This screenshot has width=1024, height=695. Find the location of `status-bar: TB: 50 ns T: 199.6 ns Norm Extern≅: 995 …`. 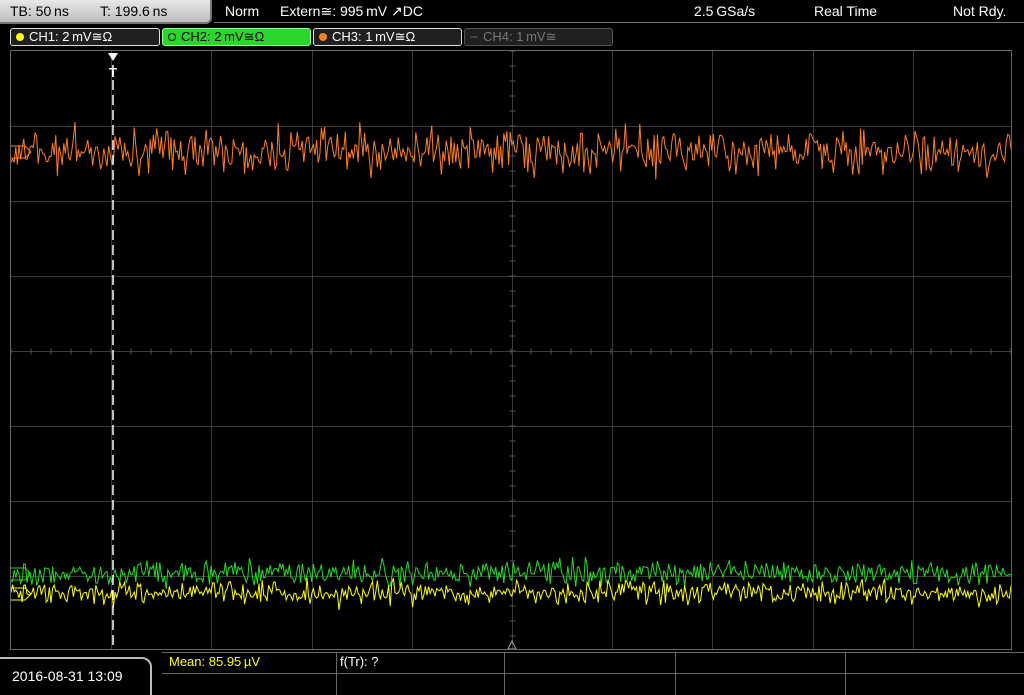

status-bar: TB: 50 ns T: 199.6 ns Norm Extern≅: 995 … is located at coordinates (512, 12).